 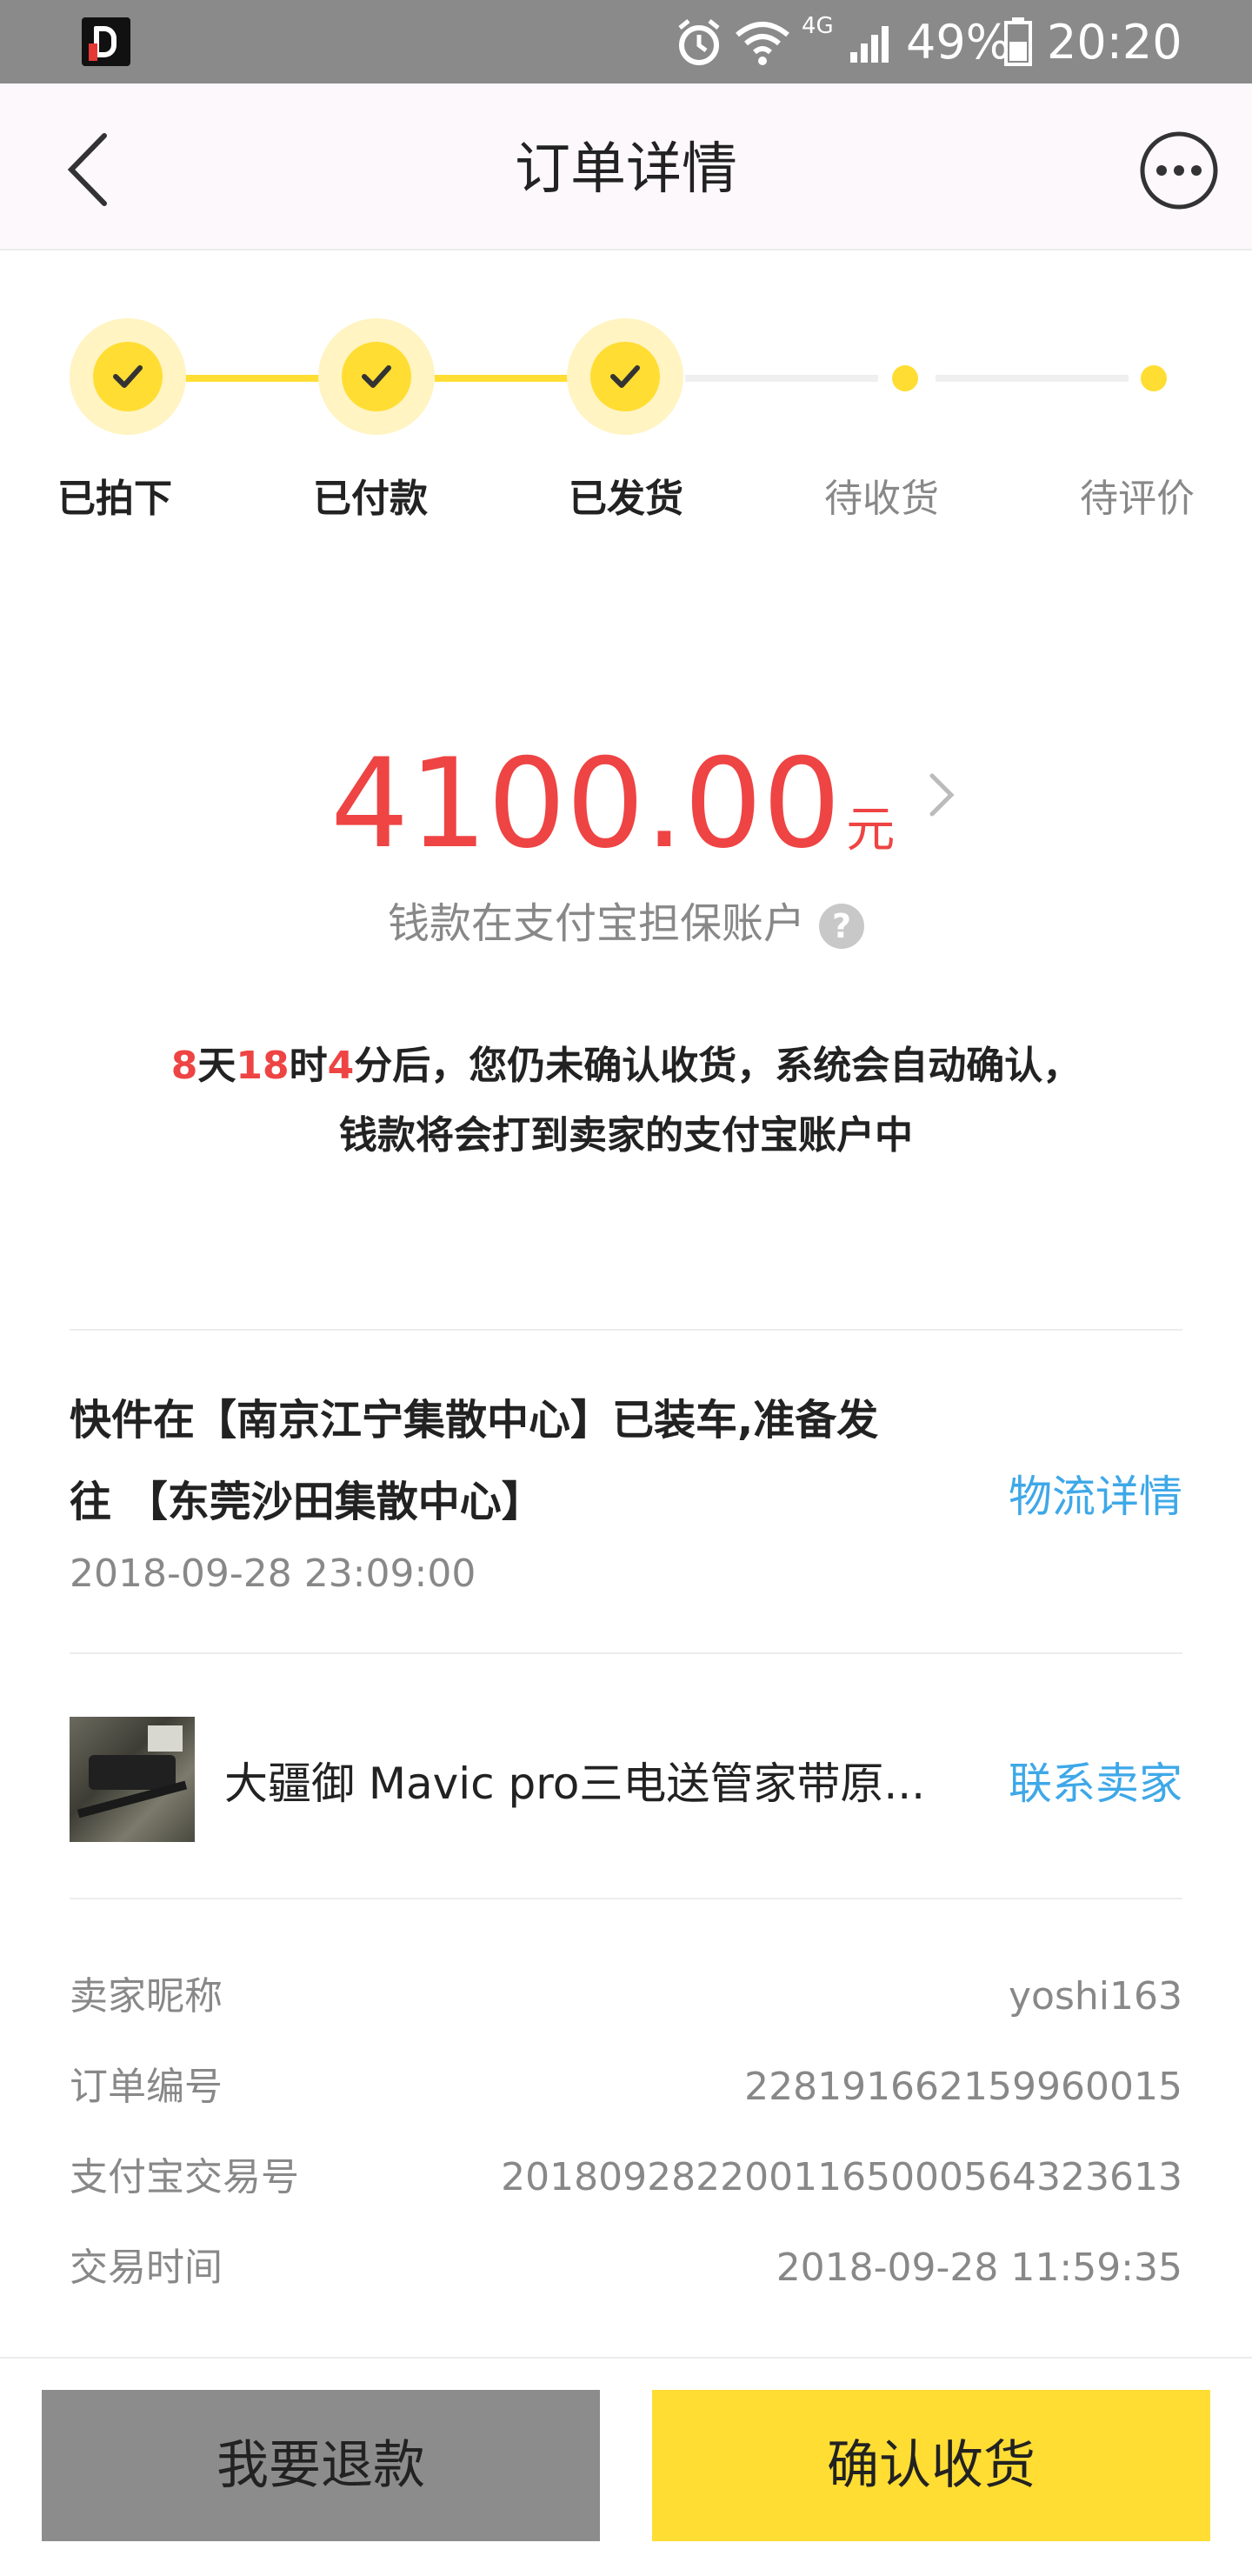 I want to click on escrow-text: 钱款在支付宝担保账户, so click(x=596, y=924).